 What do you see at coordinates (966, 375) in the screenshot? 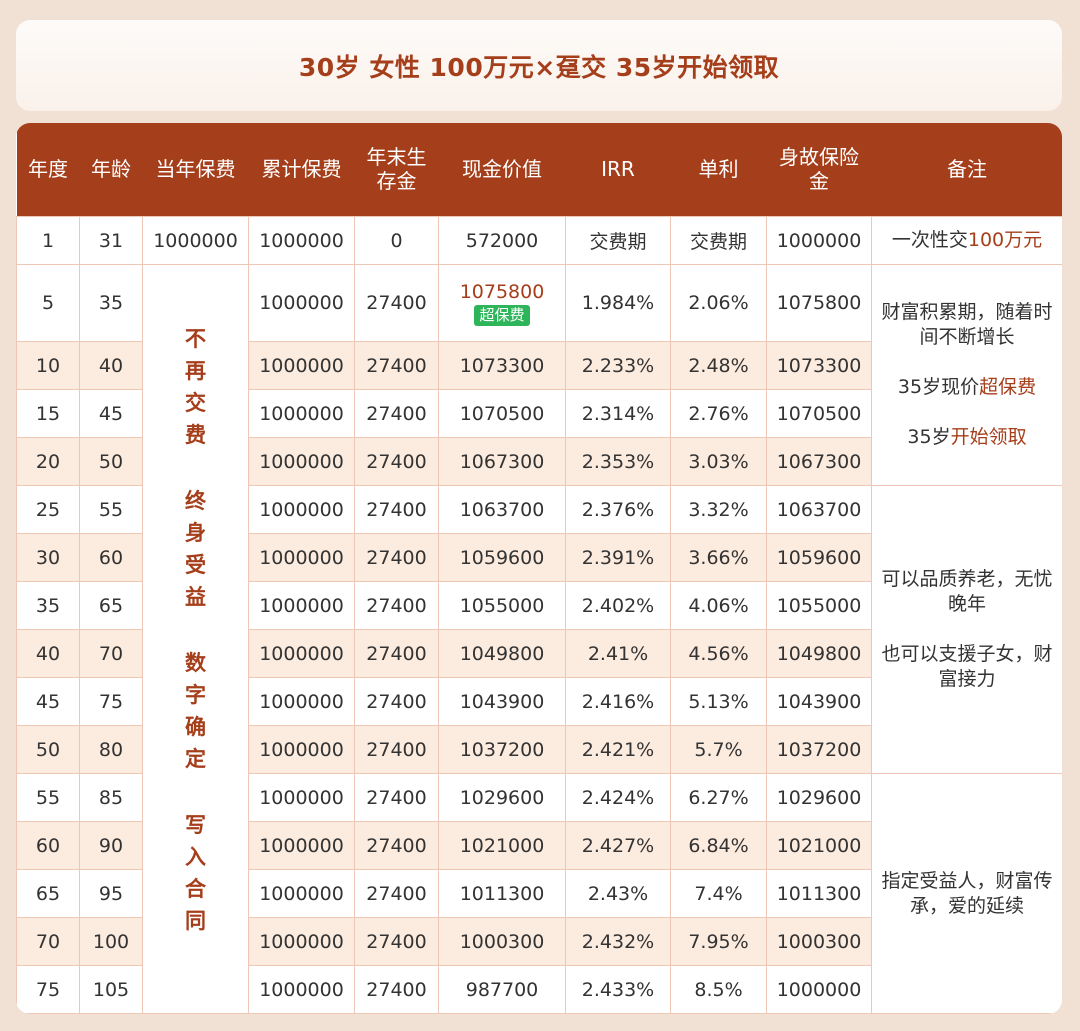
I see `cell-note-accumulation: 财富积累期，随着时间不断增长 35岁现价超保费 35岁开始领取` at bounding box center [966, 375].